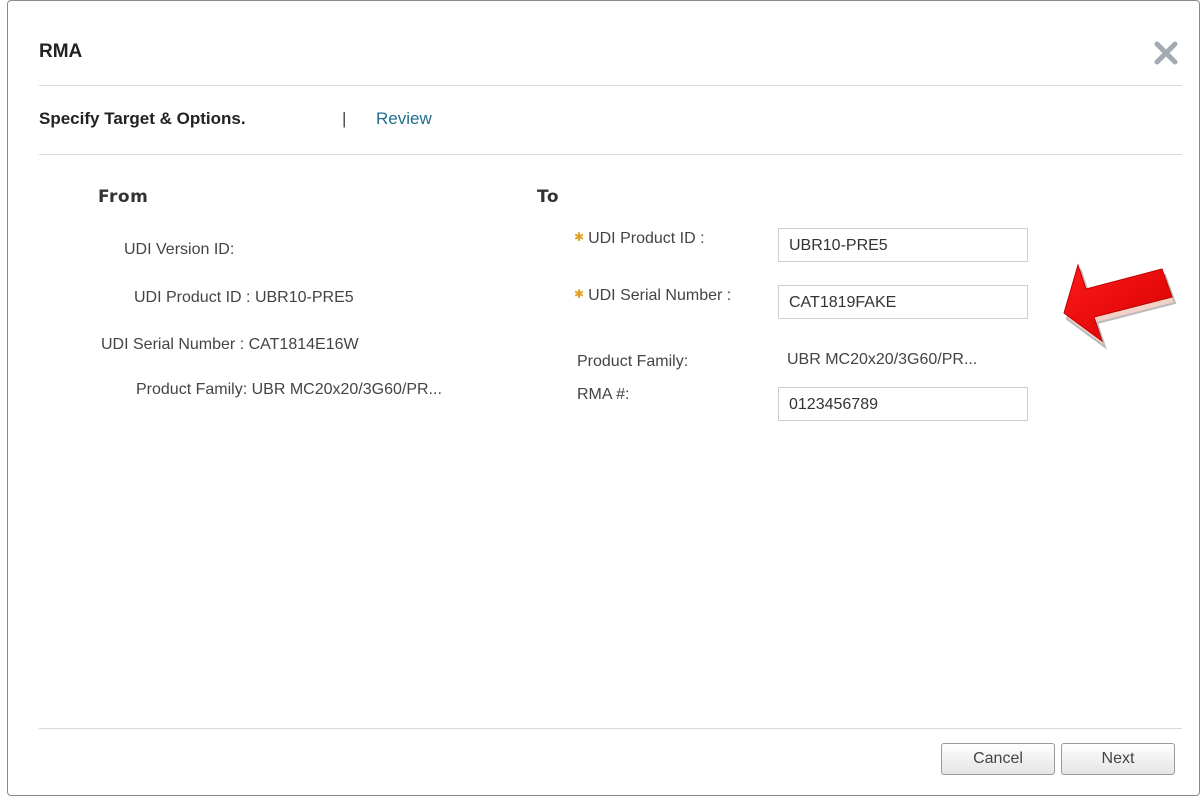 Image resolution: width=1203 pixels, height=798 pixels. What do you see at coordinates (903, 245) in the screenshot?
I see `udi-product-id-input: UBR10-PRE5` at bounding box center [903, 245].